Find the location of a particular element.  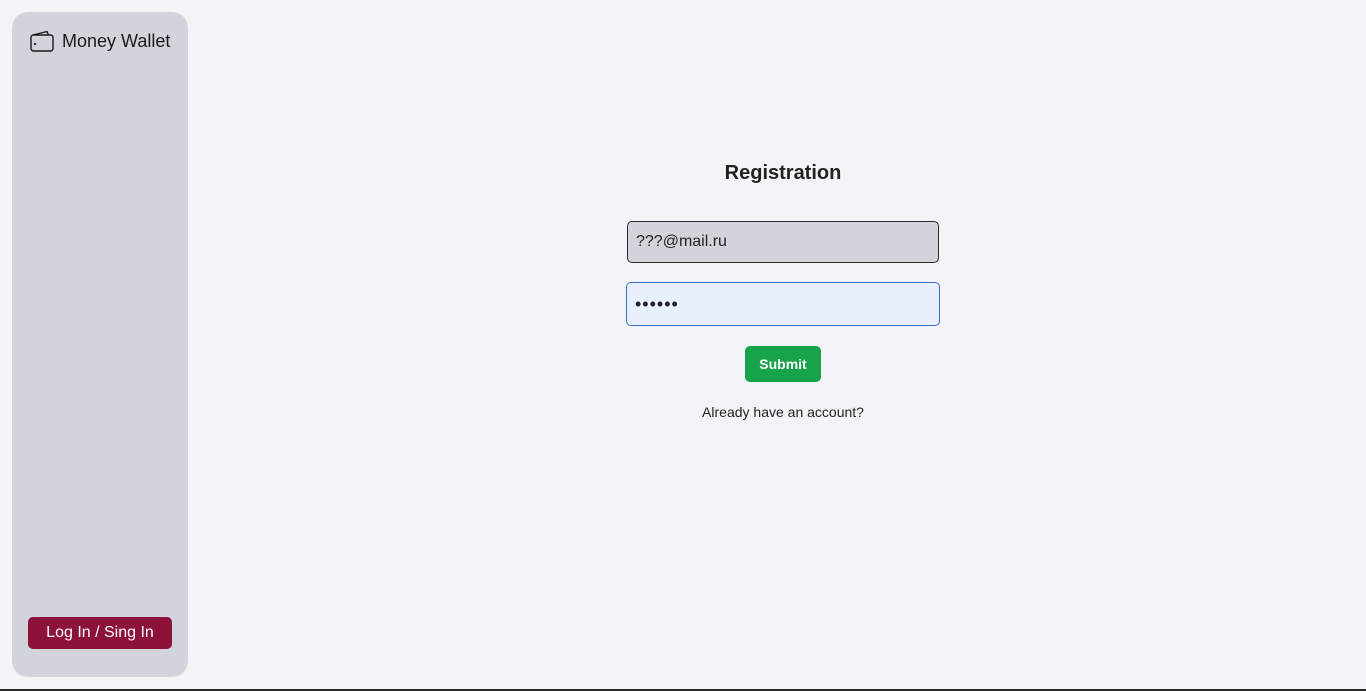

already-have-account-link: Already have an account? is located at coordinates (783, 412).